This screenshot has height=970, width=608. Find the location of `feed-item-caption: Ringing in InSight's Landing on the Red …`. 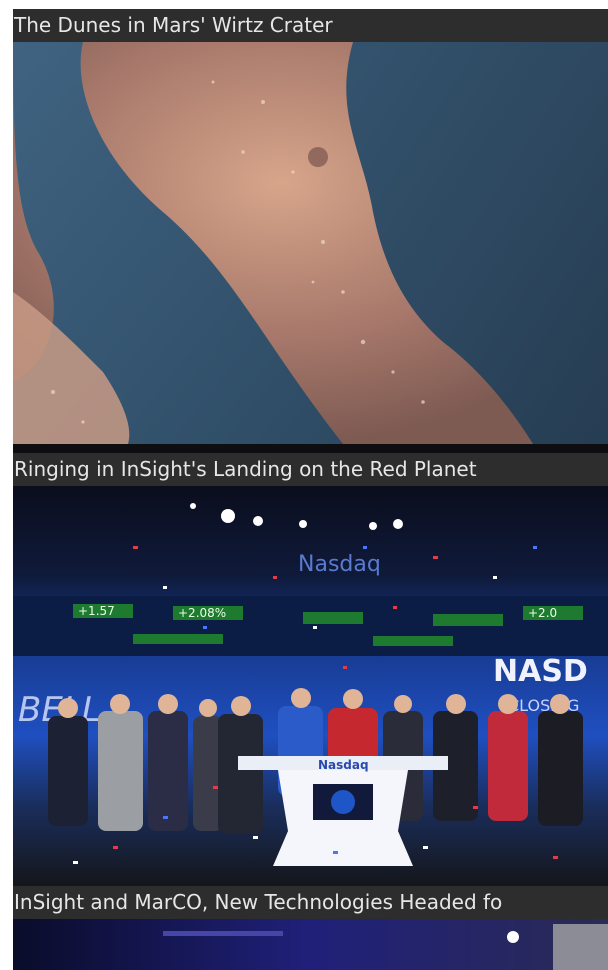

feed-item-caption: Ringing in InSight's Landing on the Red … is located at coordinates (310, 469).